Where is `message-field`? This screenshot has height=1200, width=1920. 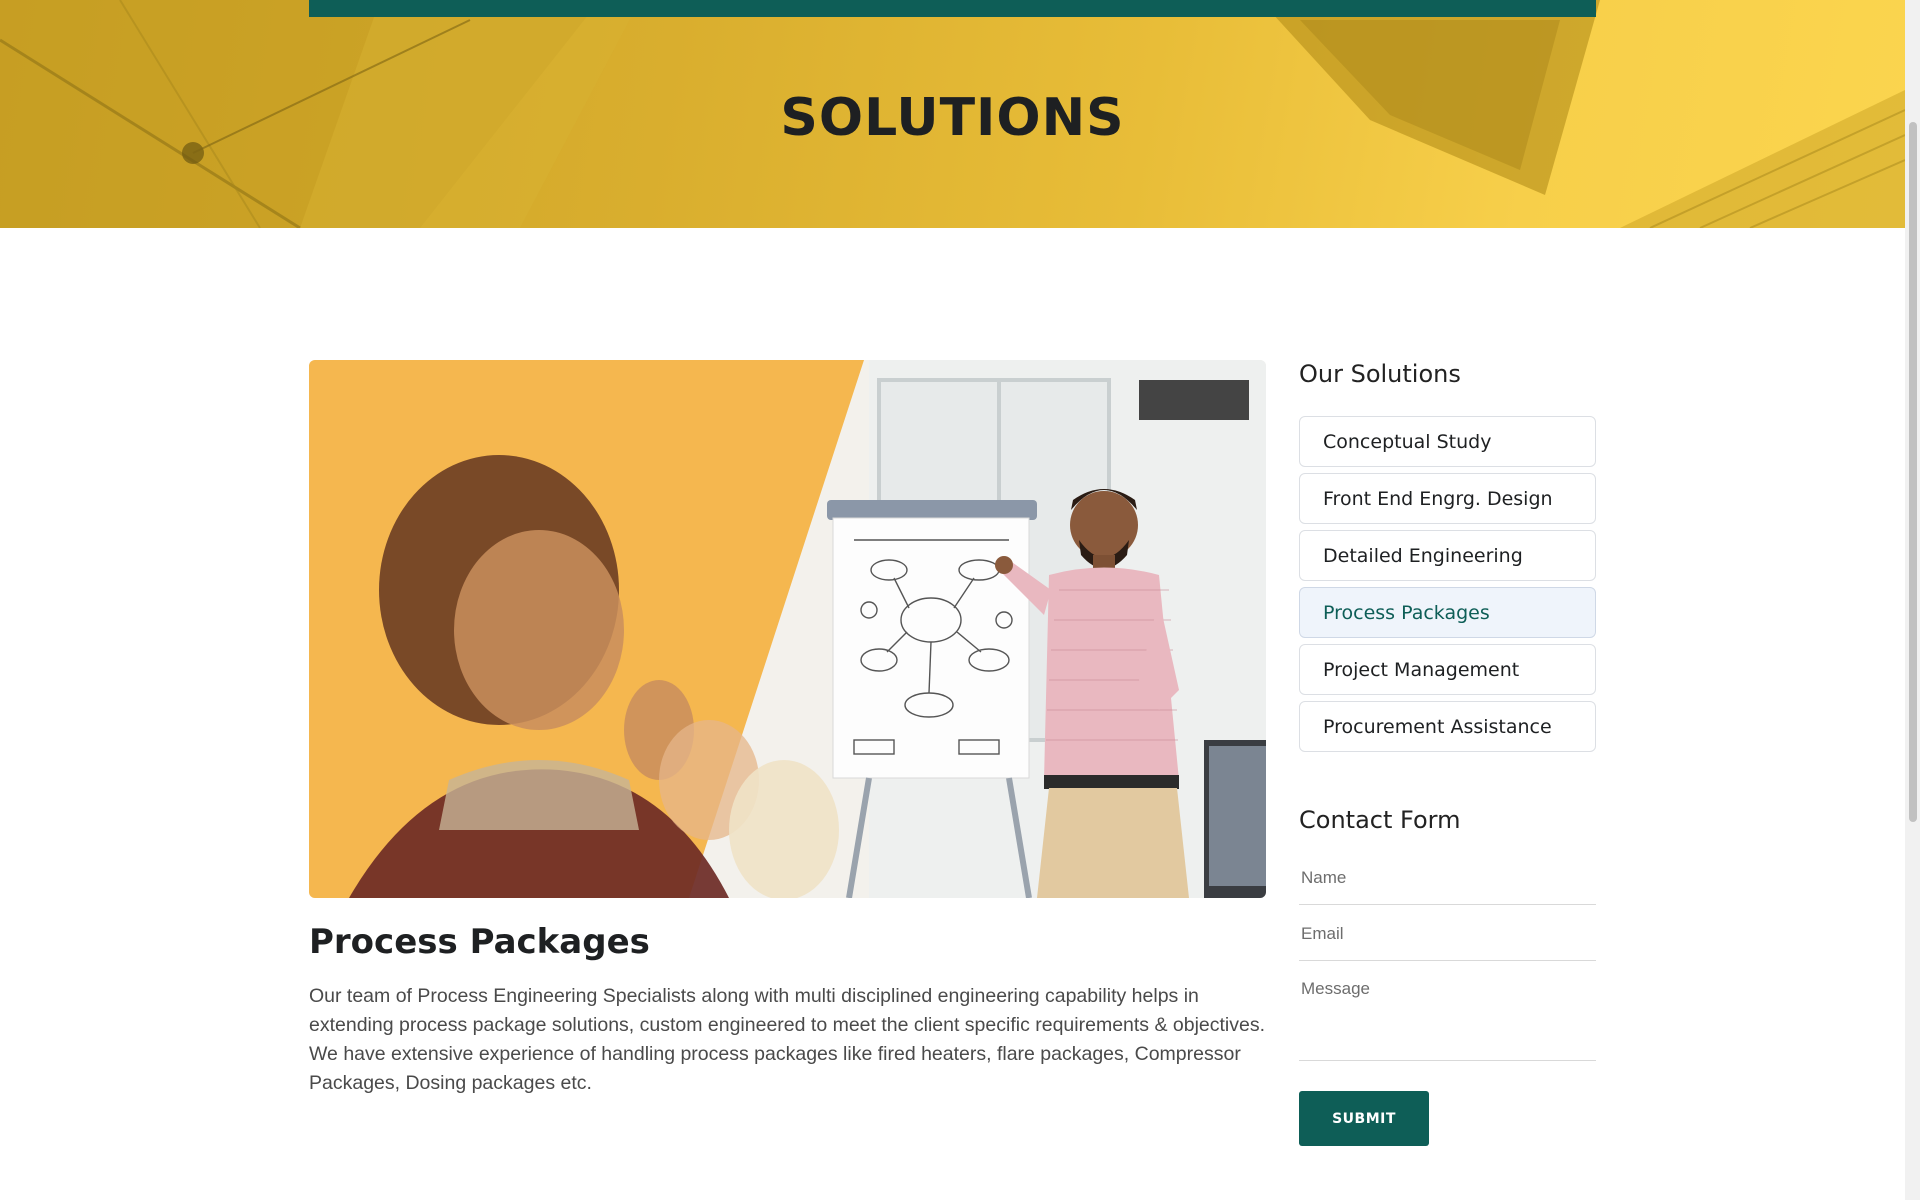 message-field is located at coordinates (1447, 1019).